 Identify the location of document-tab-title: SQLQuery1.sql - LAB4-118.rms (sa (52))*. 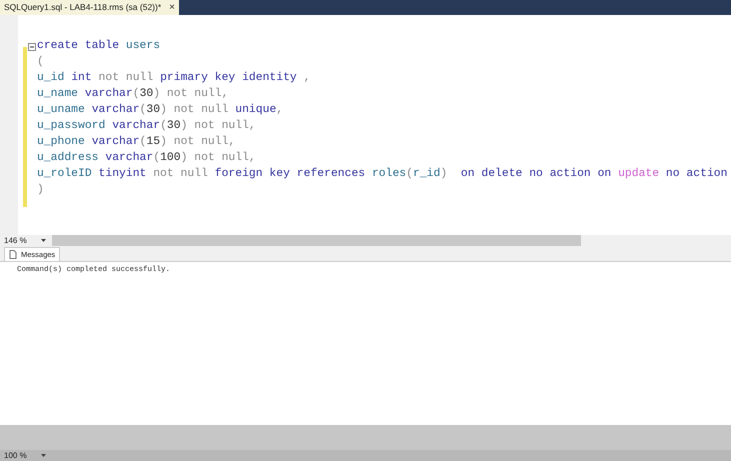
(83, 7).